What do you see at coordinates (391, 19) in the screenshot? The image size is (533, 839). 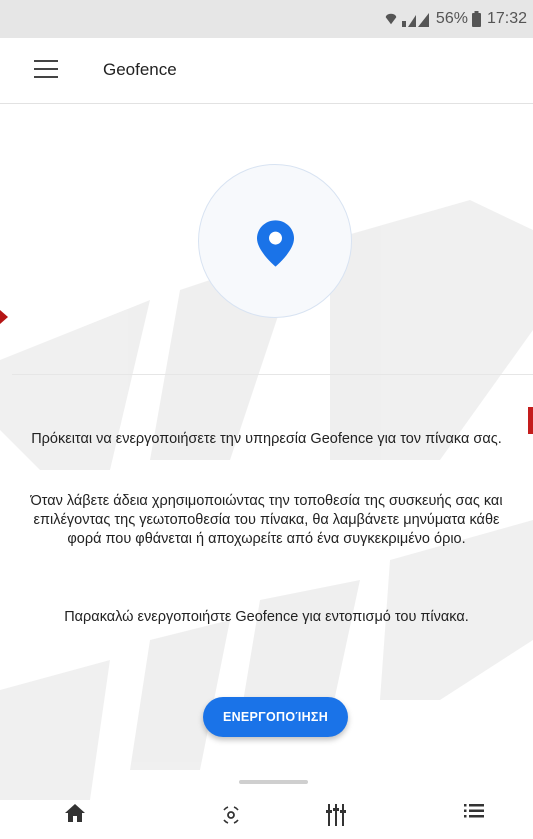 I see `location-icon` at bounding box center [391, 19].